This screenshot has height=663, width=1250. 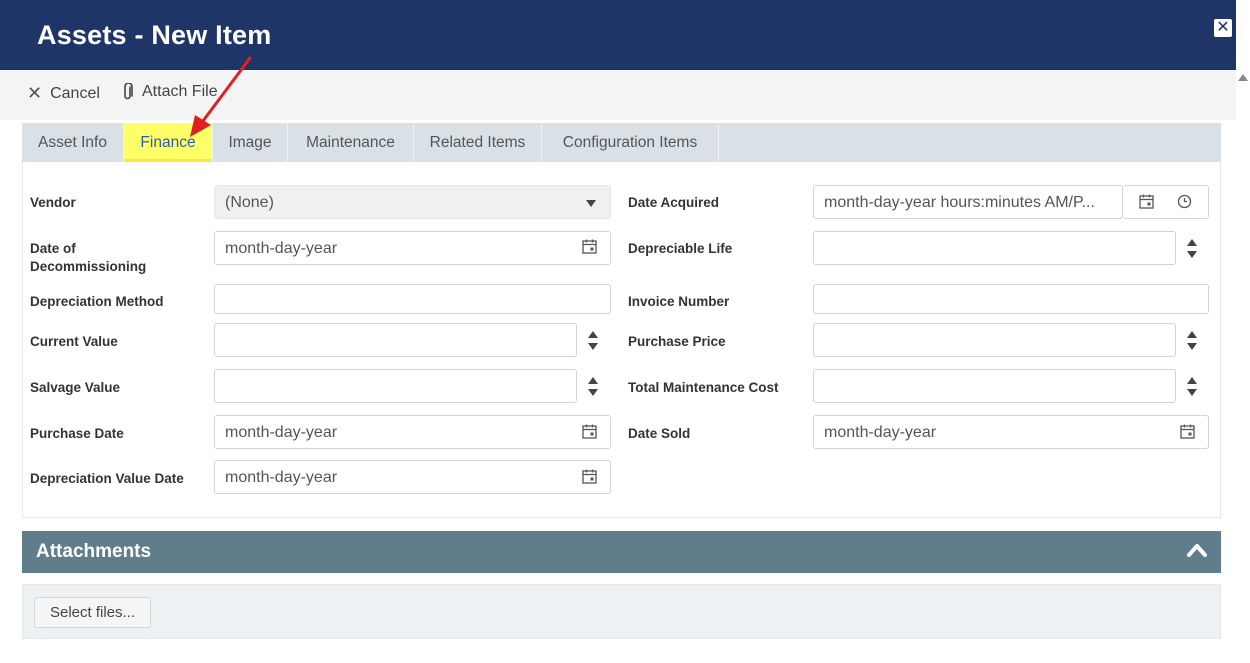 I want to click on depreciable-life-field, so click(x=994, y=248).